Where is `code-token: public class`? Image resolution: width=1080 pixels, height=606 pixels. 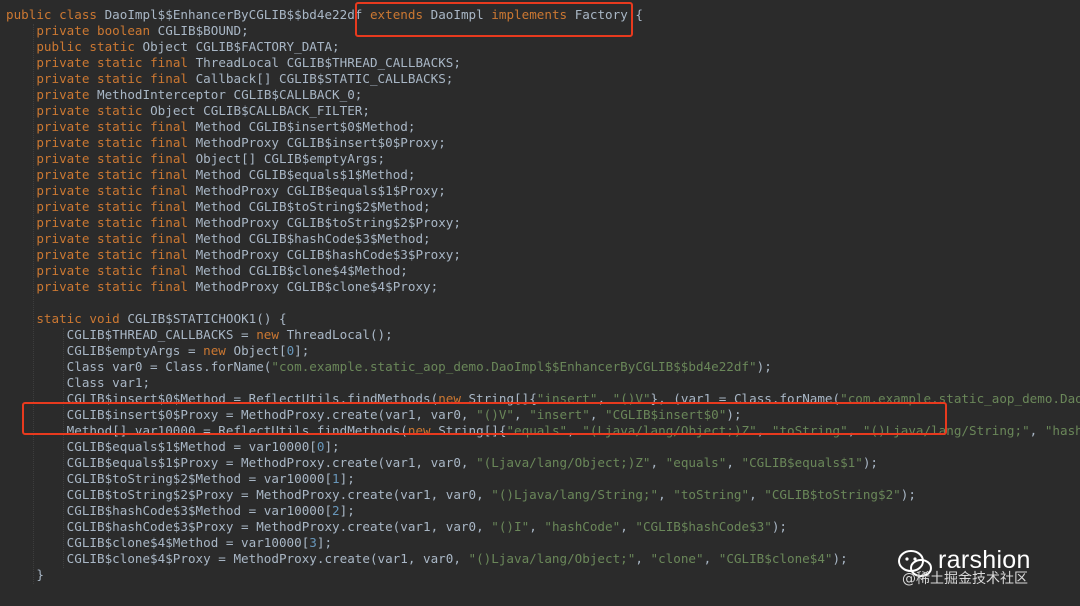
code-token: public class is located at coordinates (55, 14).